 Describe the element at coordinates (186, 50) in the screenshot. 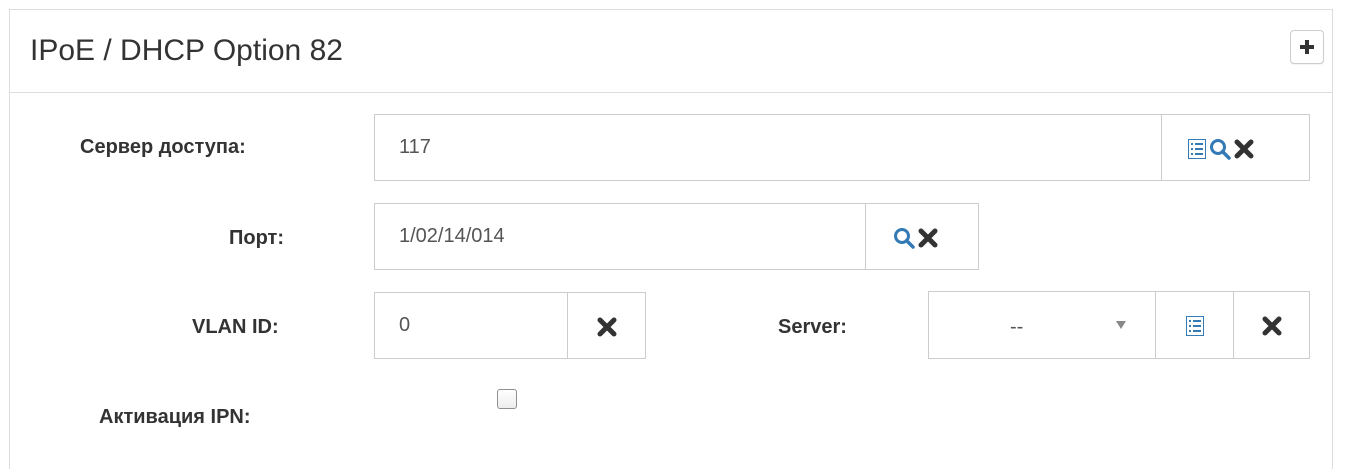

I see `panel-title: IPoE / DHCP Option 82` at that location.